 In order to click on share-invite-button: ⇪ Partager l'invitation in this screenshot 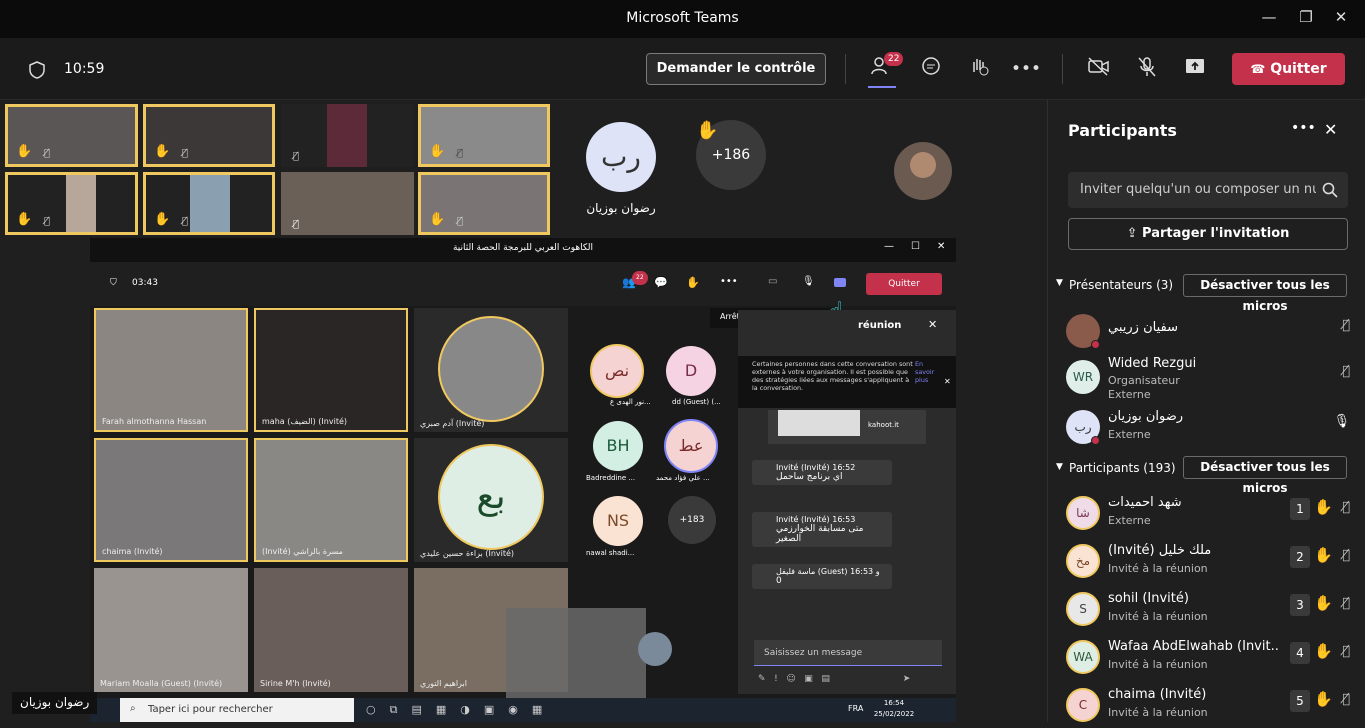, I will do `click(1208, 234)`.